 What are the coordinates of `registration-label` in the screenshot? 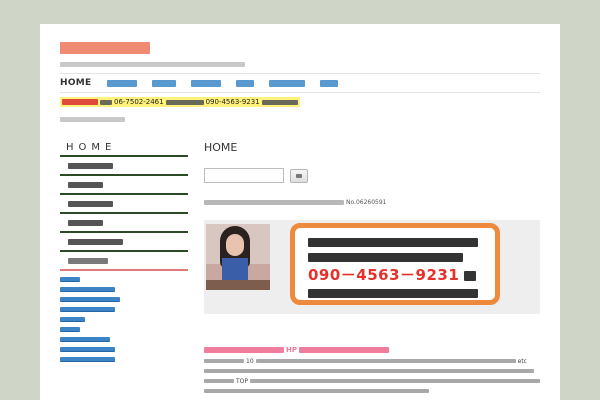 It's located at (274, 202).